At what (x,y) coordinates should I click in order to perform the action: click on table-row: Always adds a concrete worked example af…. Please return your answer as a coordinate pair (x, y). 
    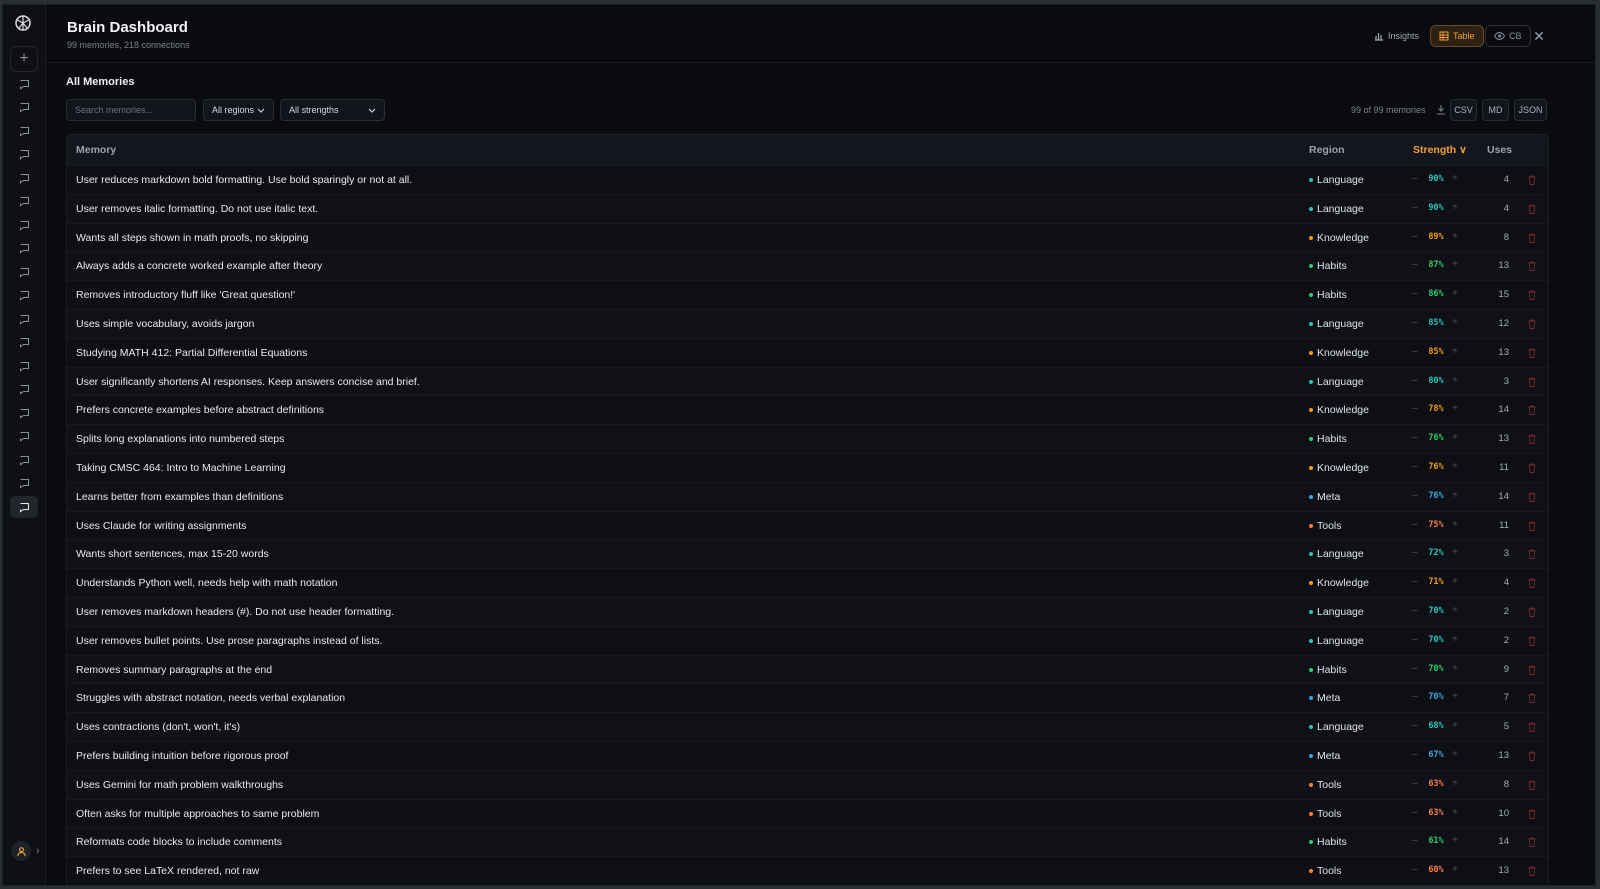
    Looking at the image, I should click on (807, 266).